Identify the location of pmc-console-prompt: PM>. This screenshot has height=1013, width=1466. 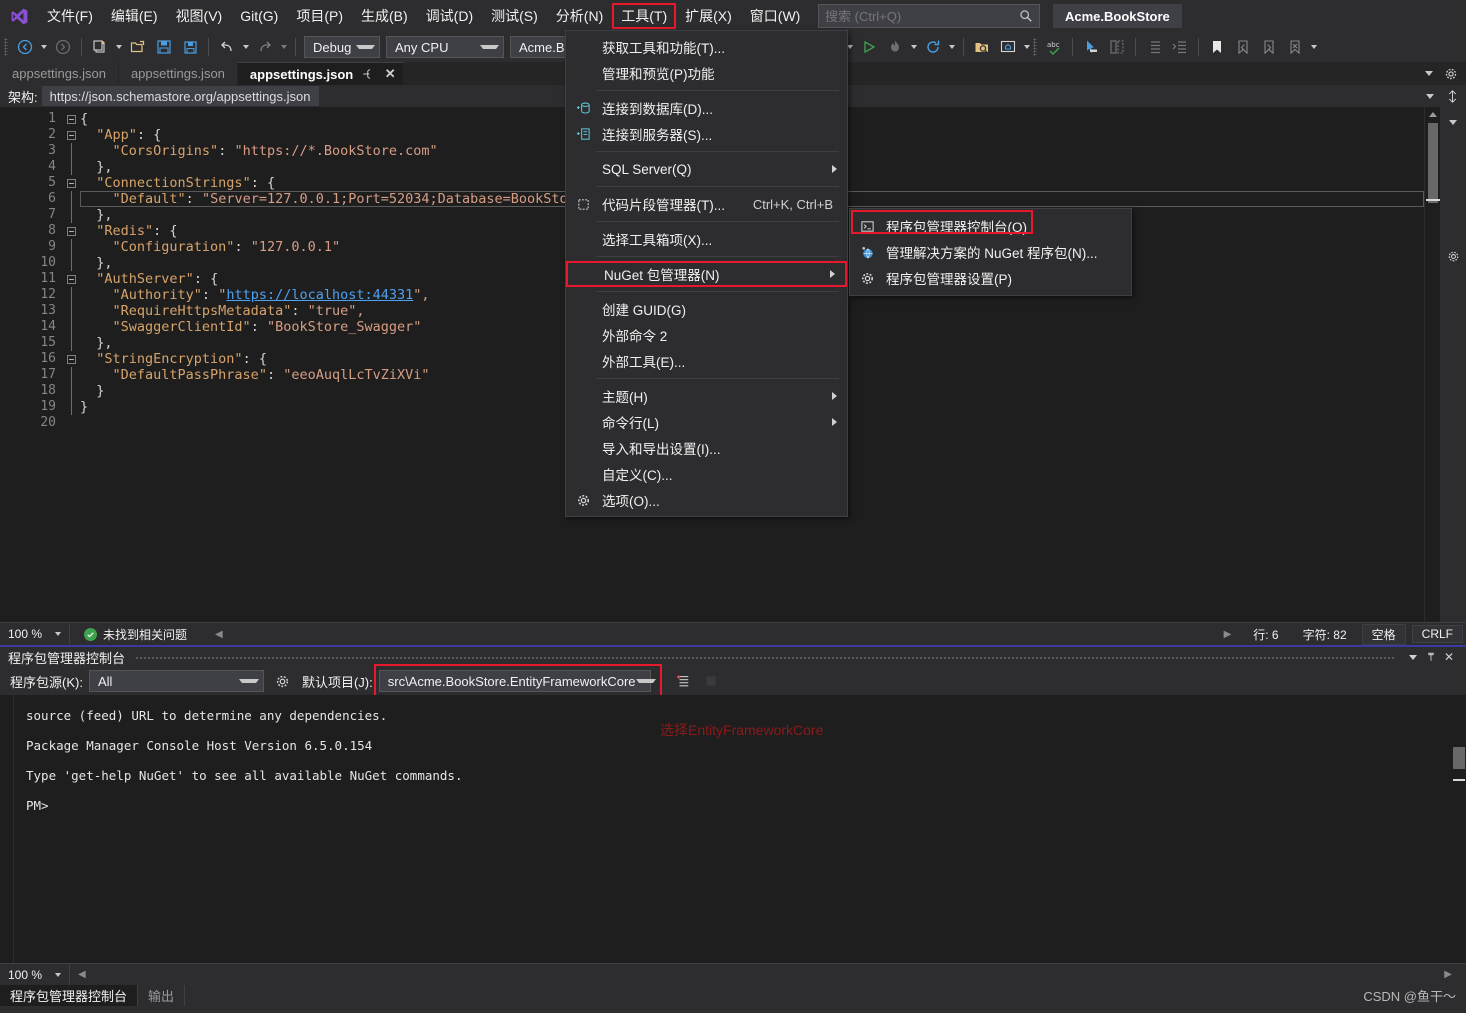
(746, 806).